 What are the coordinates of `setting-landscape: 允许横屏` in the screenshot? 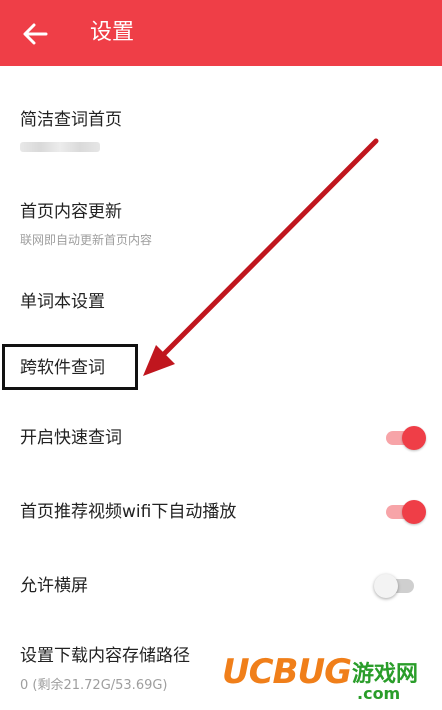 It's located at (221, 585).